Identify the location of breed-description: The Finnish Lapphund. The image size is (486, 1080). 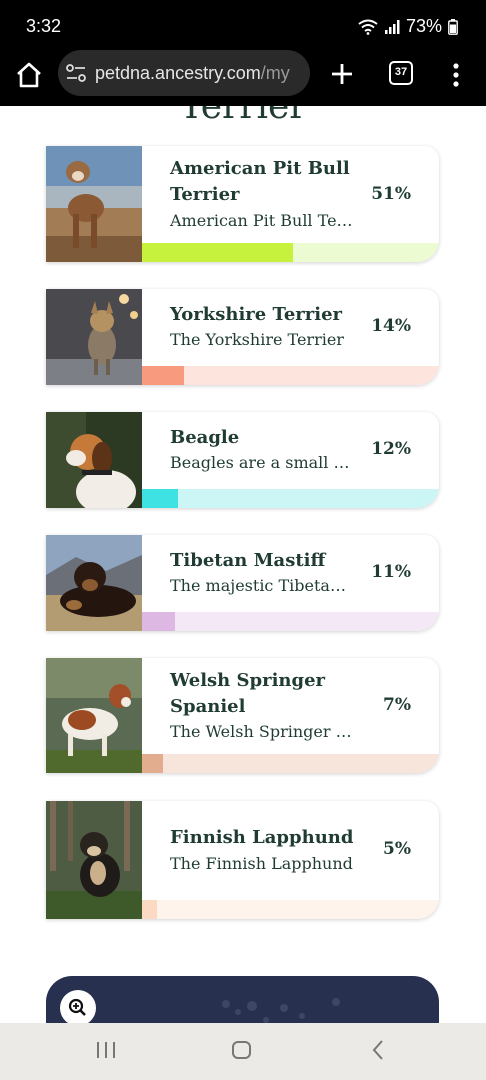
(261, 863).